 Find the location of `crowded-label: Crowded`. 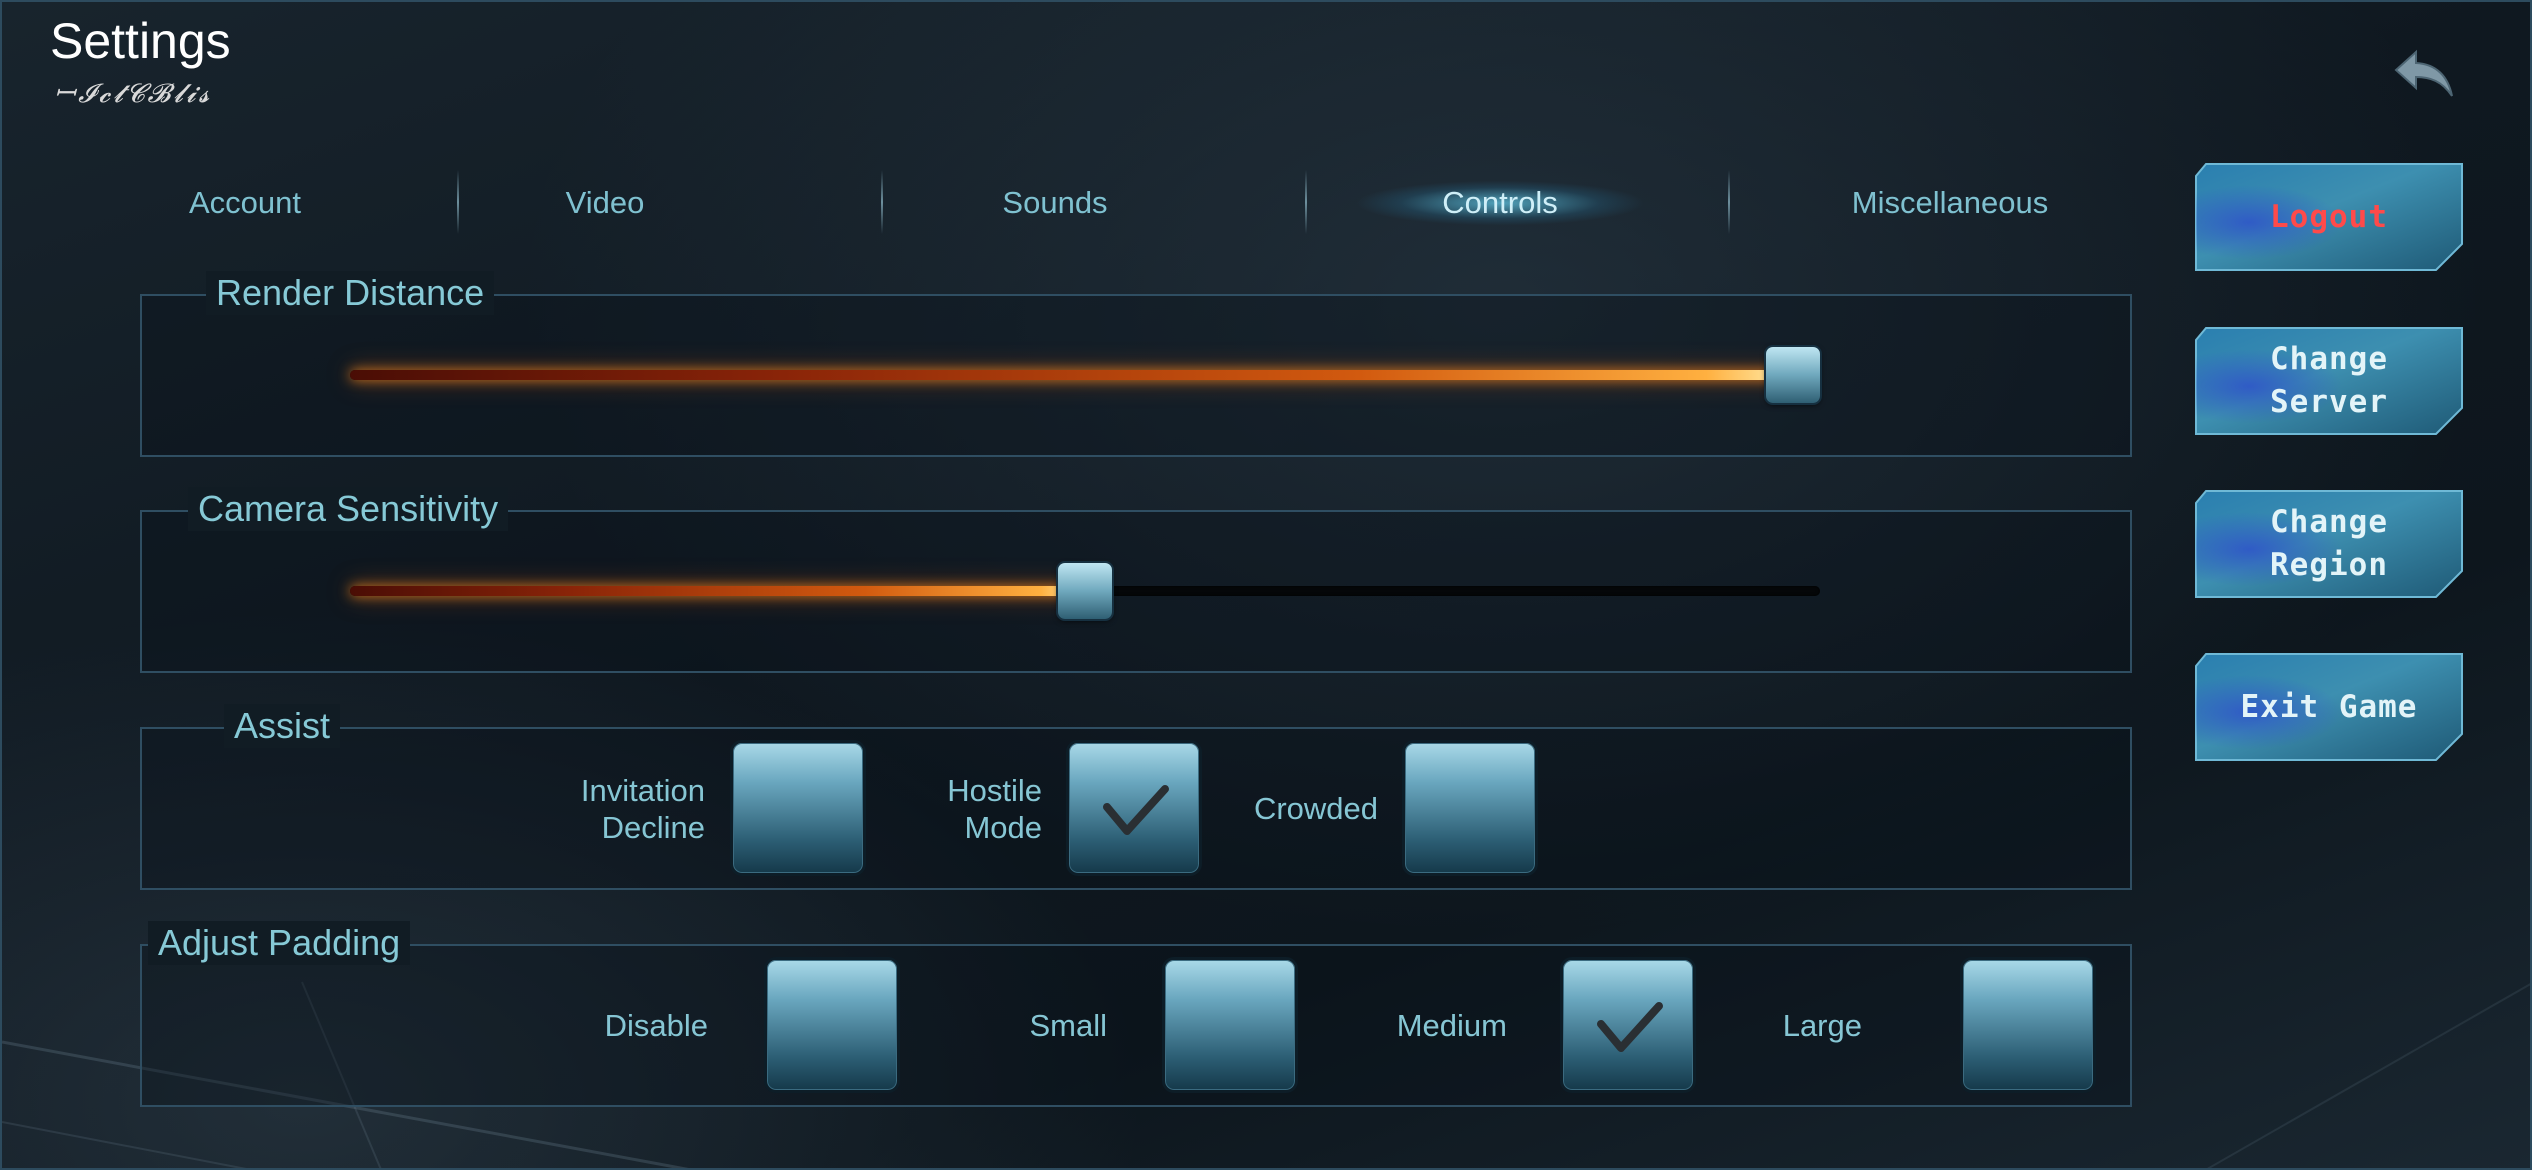

crowded-label: Crowded is located at coordinates (1315, 808).